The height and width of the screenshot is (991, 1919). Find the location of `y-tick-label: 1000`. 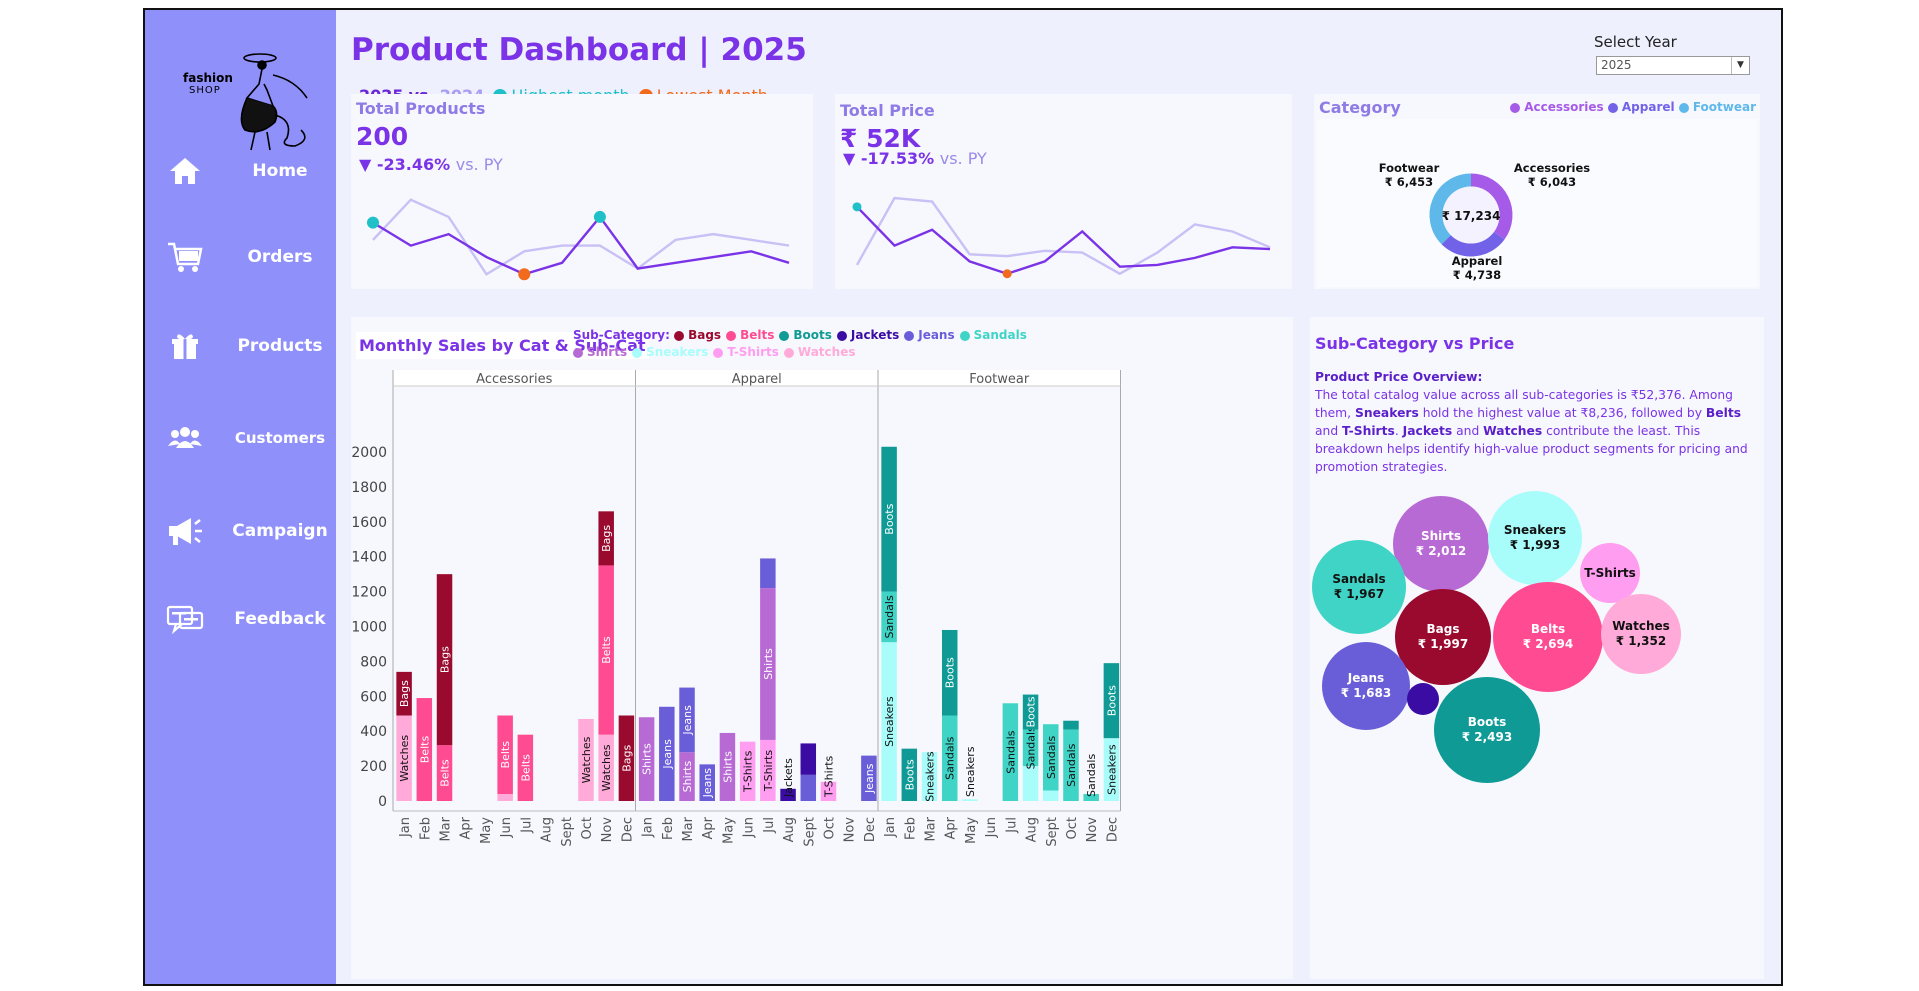

y-tick-label: 1000 is located at coordinates (369, 628).